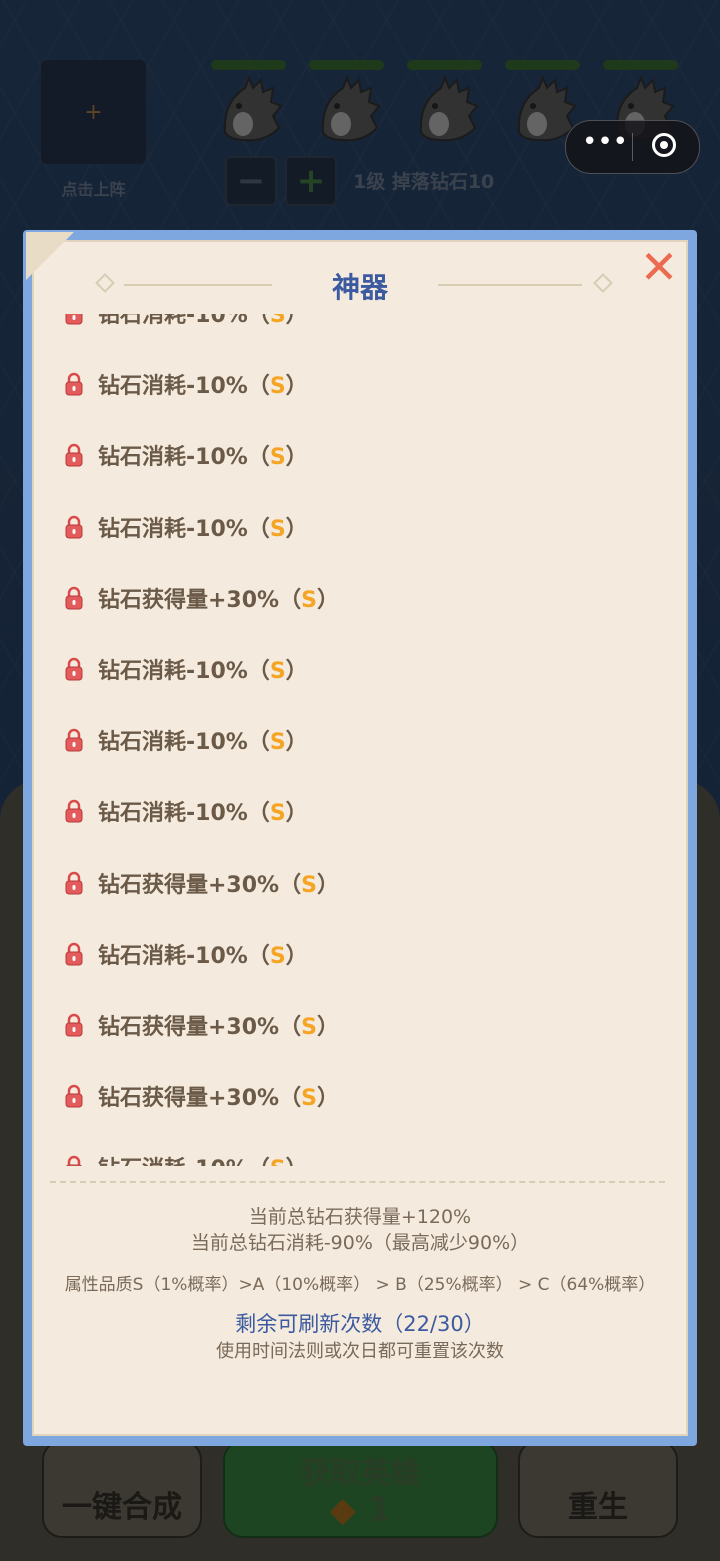 The image size is (720, 1561). I want to click on more-menu-icon: •••, so click(605, 144).